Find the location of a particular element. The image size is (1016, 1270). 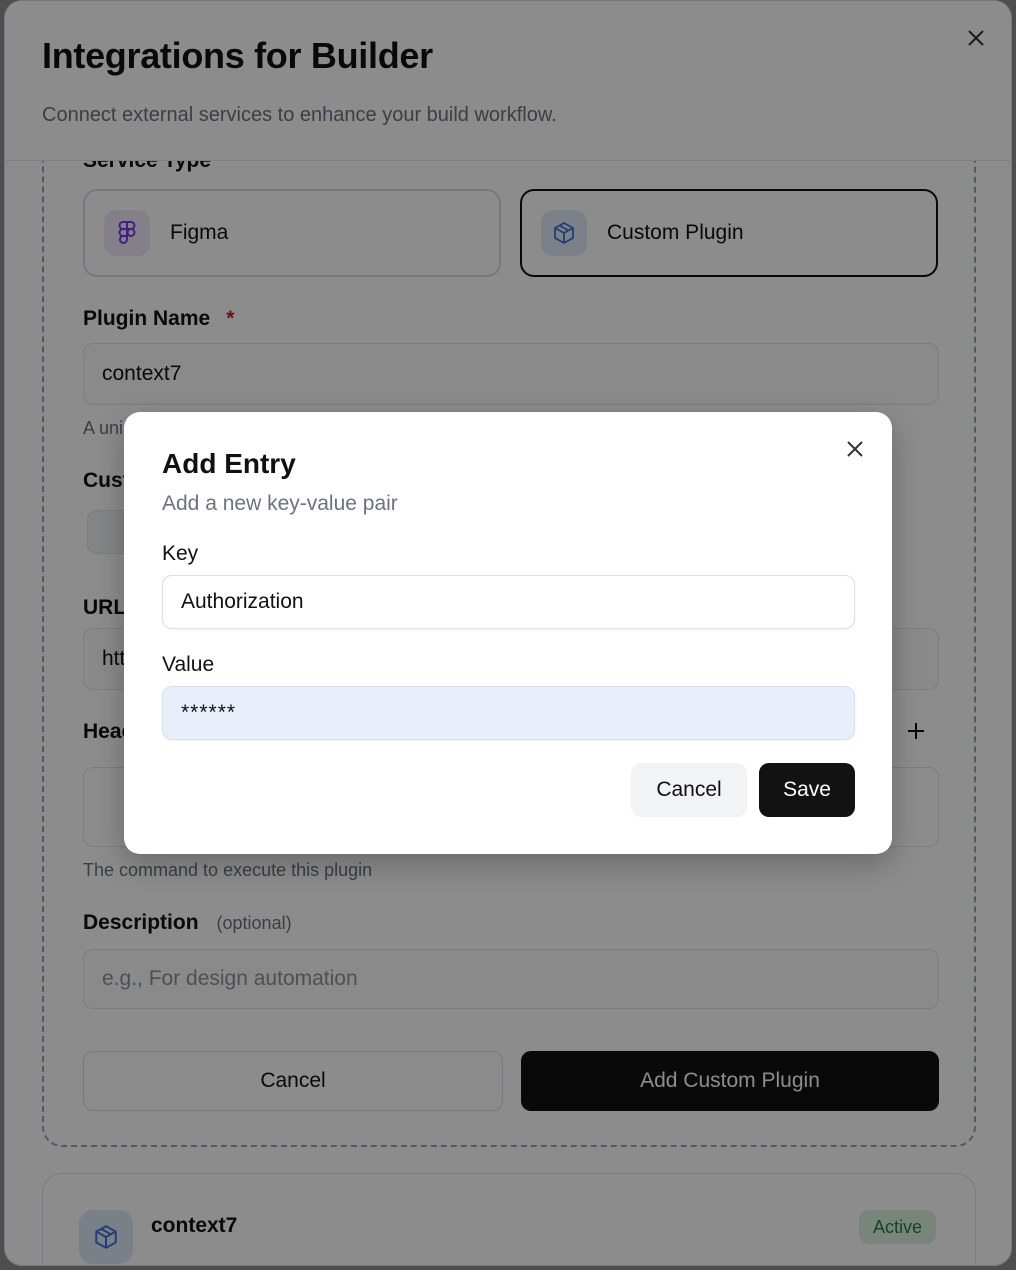

key-input: Authorization is located at coordinates (508, 602).